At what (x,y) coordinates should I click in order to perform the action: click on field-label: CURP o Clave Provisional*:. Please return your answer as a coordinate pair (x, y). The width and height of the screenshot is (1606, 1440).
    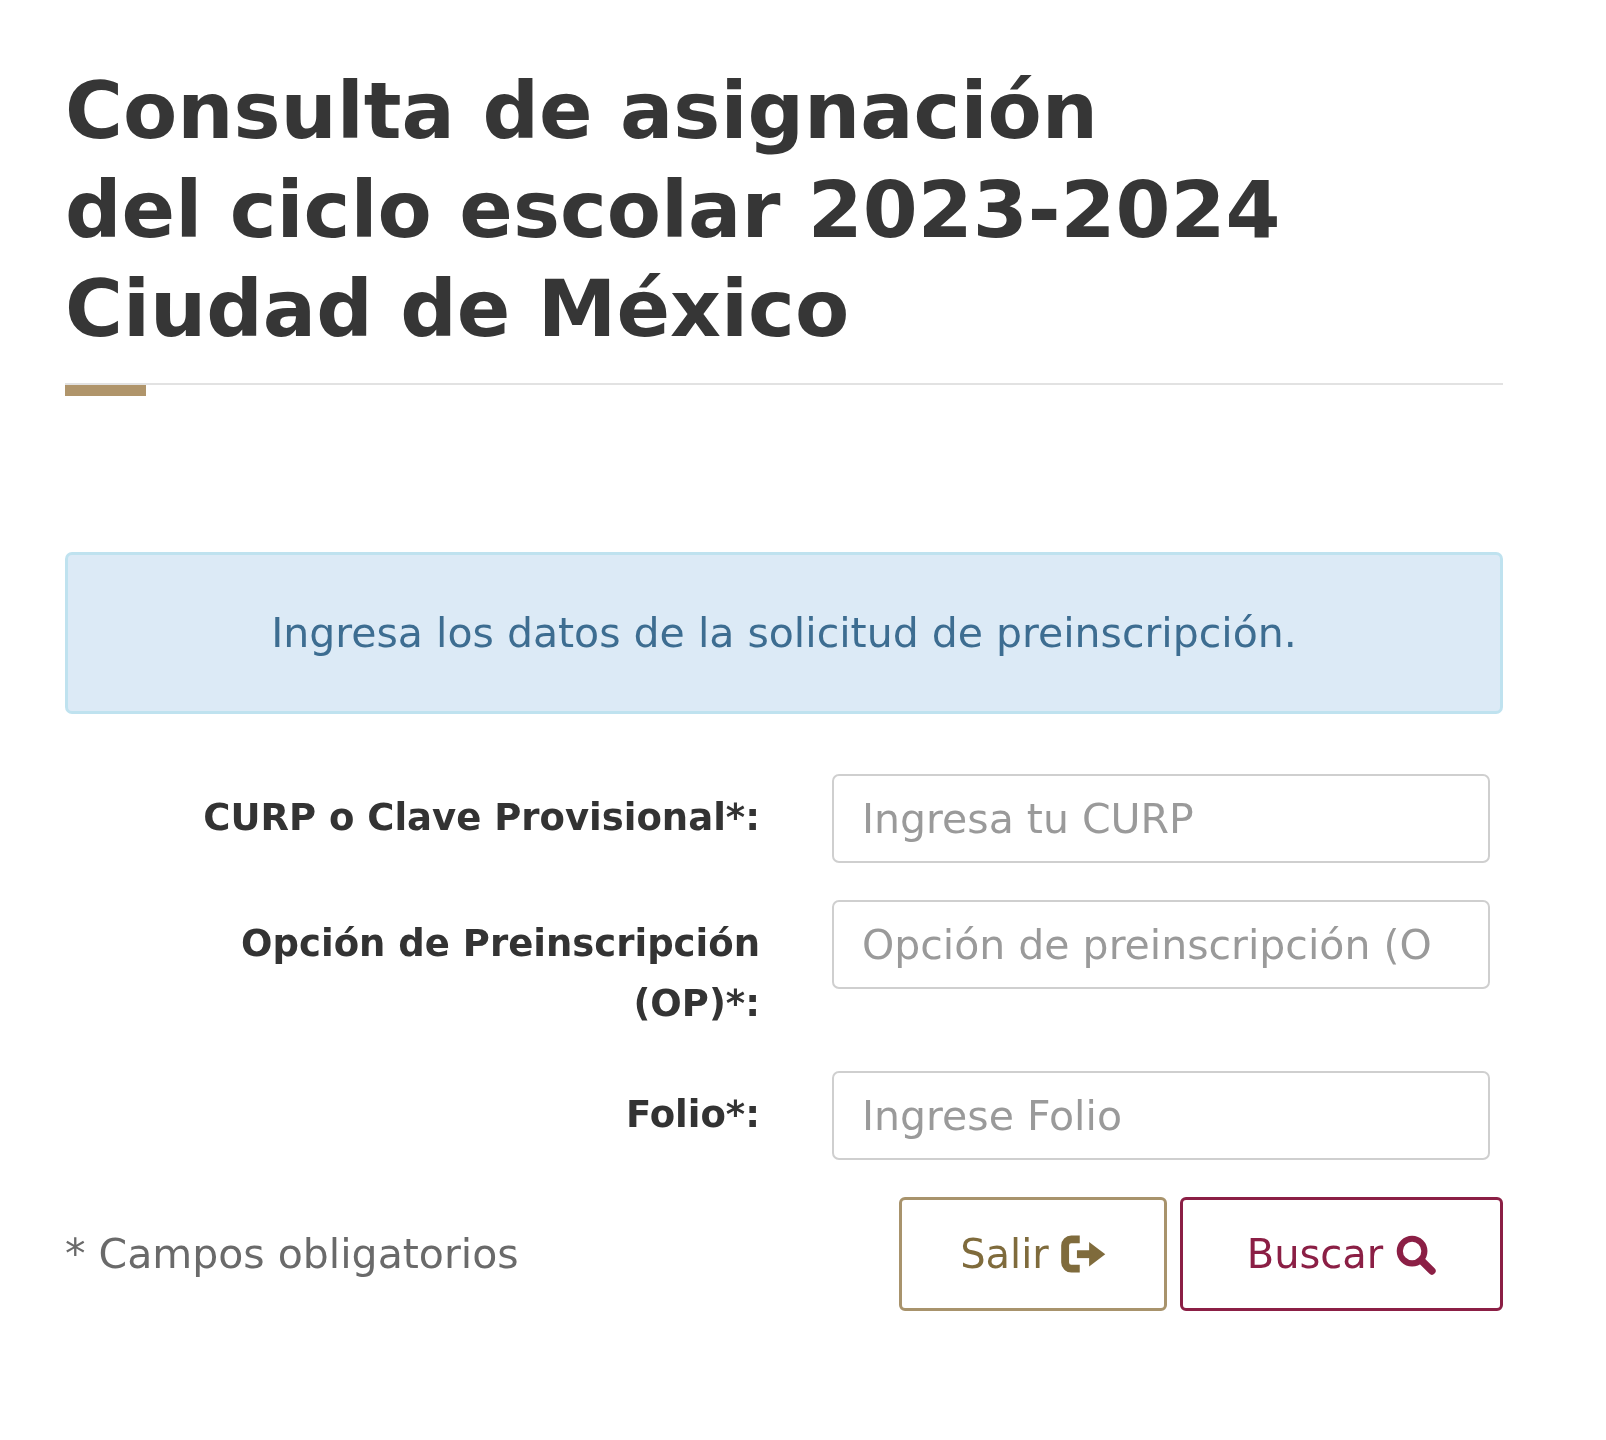
    Looking at the image, I should click on (481, 818).